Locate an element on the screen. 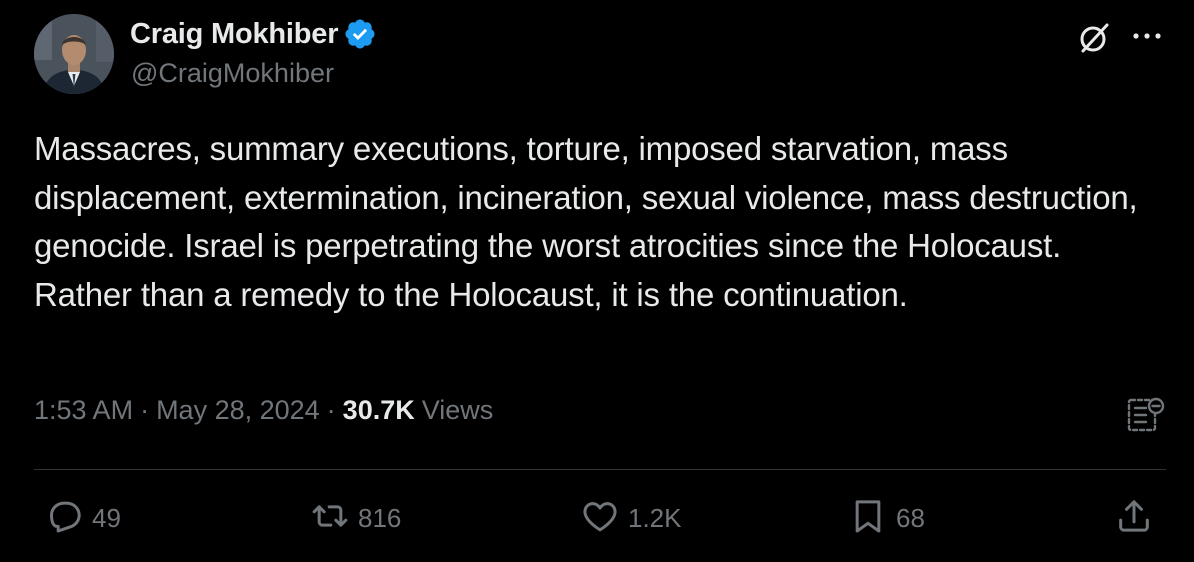 The height and width of the screenshot is (562, 1194). tweet-meta: 1:53 AM · May 28, 2024 · 30.7K Views is located at coordinates (263, 410).